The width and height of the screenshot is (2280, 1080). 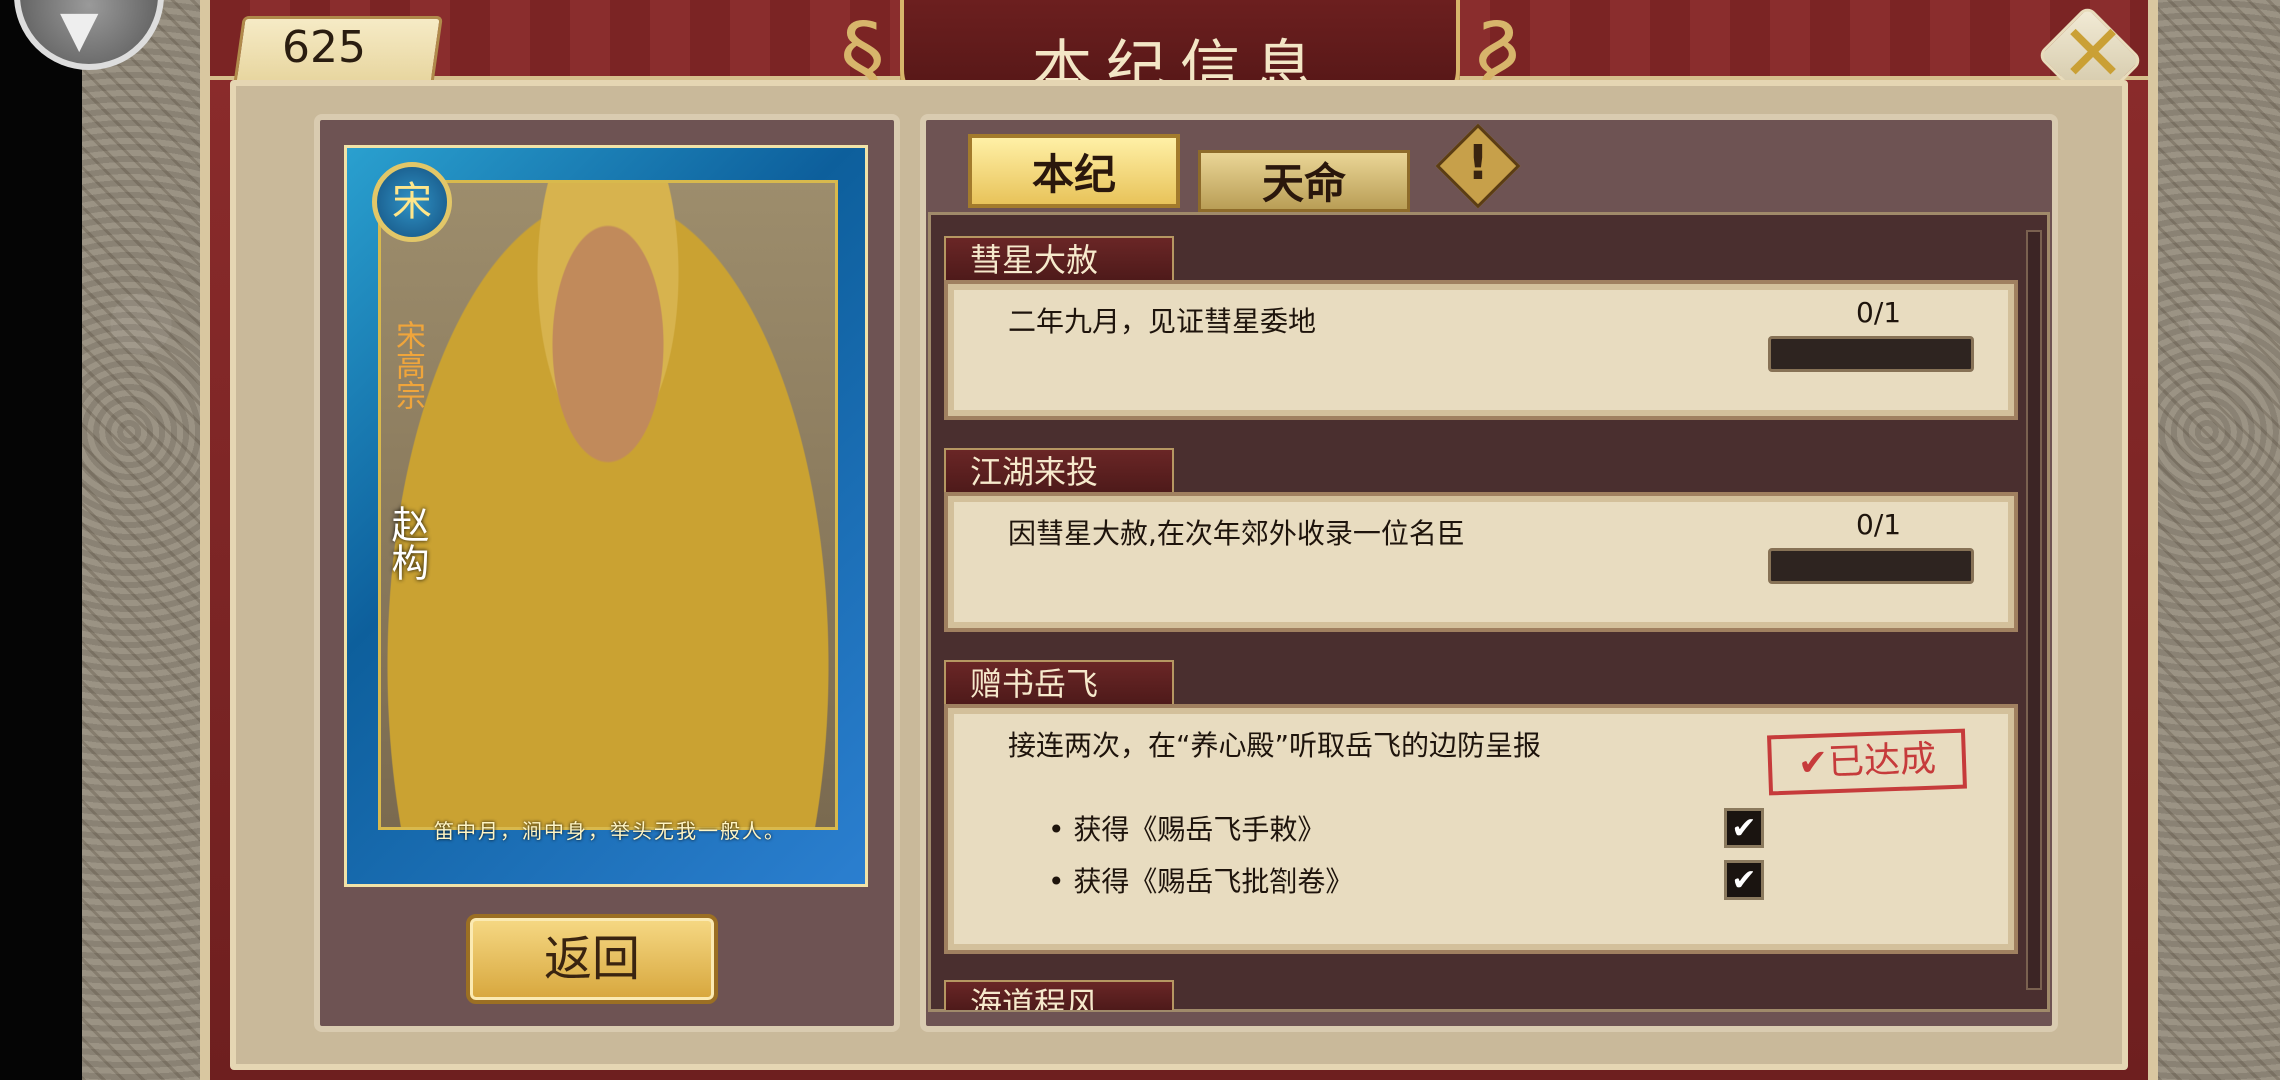 What do you see at coordinates (1213, 881) in the screenshot?
I see `reward-label: 获得《赐岳飞批劄卷》` at bounding box center [1213, 881].